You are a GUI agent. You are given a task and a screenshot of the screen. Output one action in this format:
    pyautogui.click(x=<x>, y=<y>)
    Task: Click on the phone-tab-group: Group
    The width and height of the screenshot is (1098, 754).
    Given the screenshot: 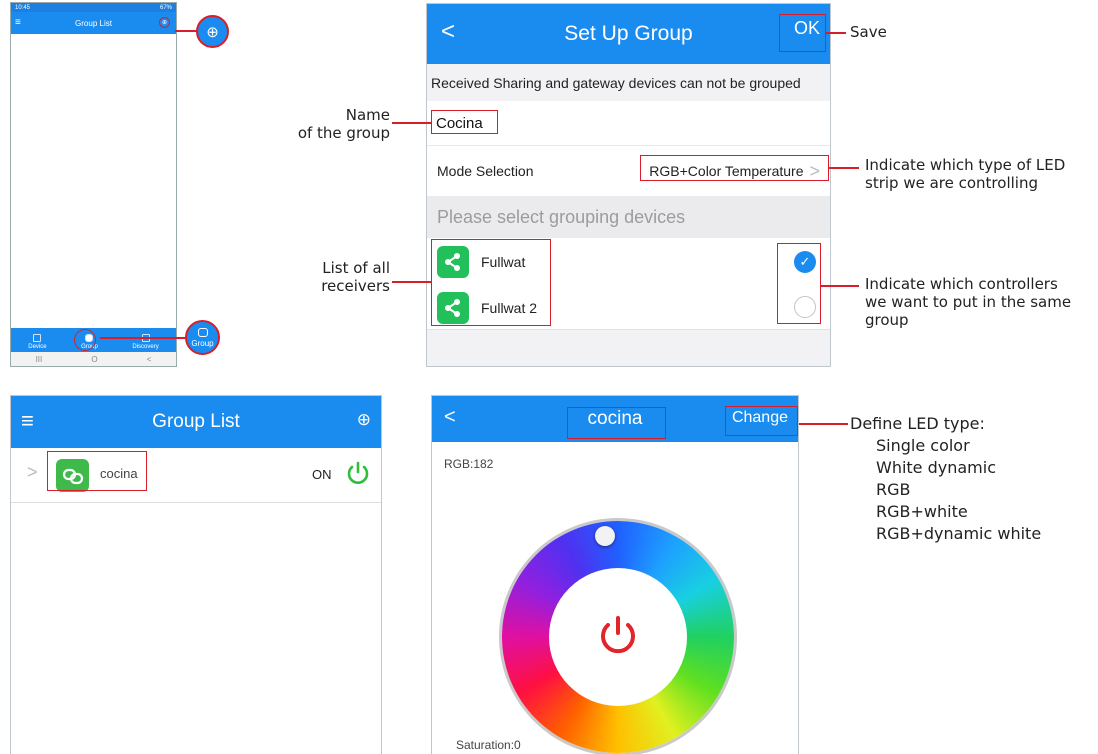 What is the action you would take?
    pyautogui.click(x=86, y=340)
    